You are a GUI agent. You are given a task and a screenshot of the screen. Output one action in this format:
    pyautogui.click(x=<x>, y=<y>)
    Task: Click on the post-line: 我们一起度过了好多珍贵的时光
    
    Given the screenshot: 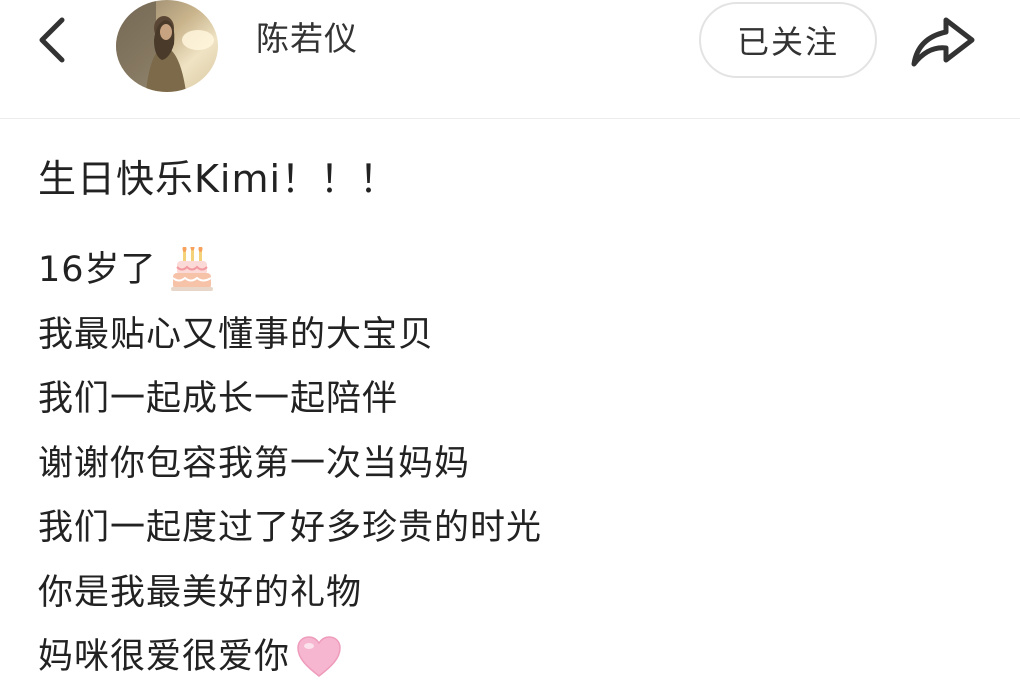 What is the action you would take?
    pyautogui.click(x=518, y=528)
    